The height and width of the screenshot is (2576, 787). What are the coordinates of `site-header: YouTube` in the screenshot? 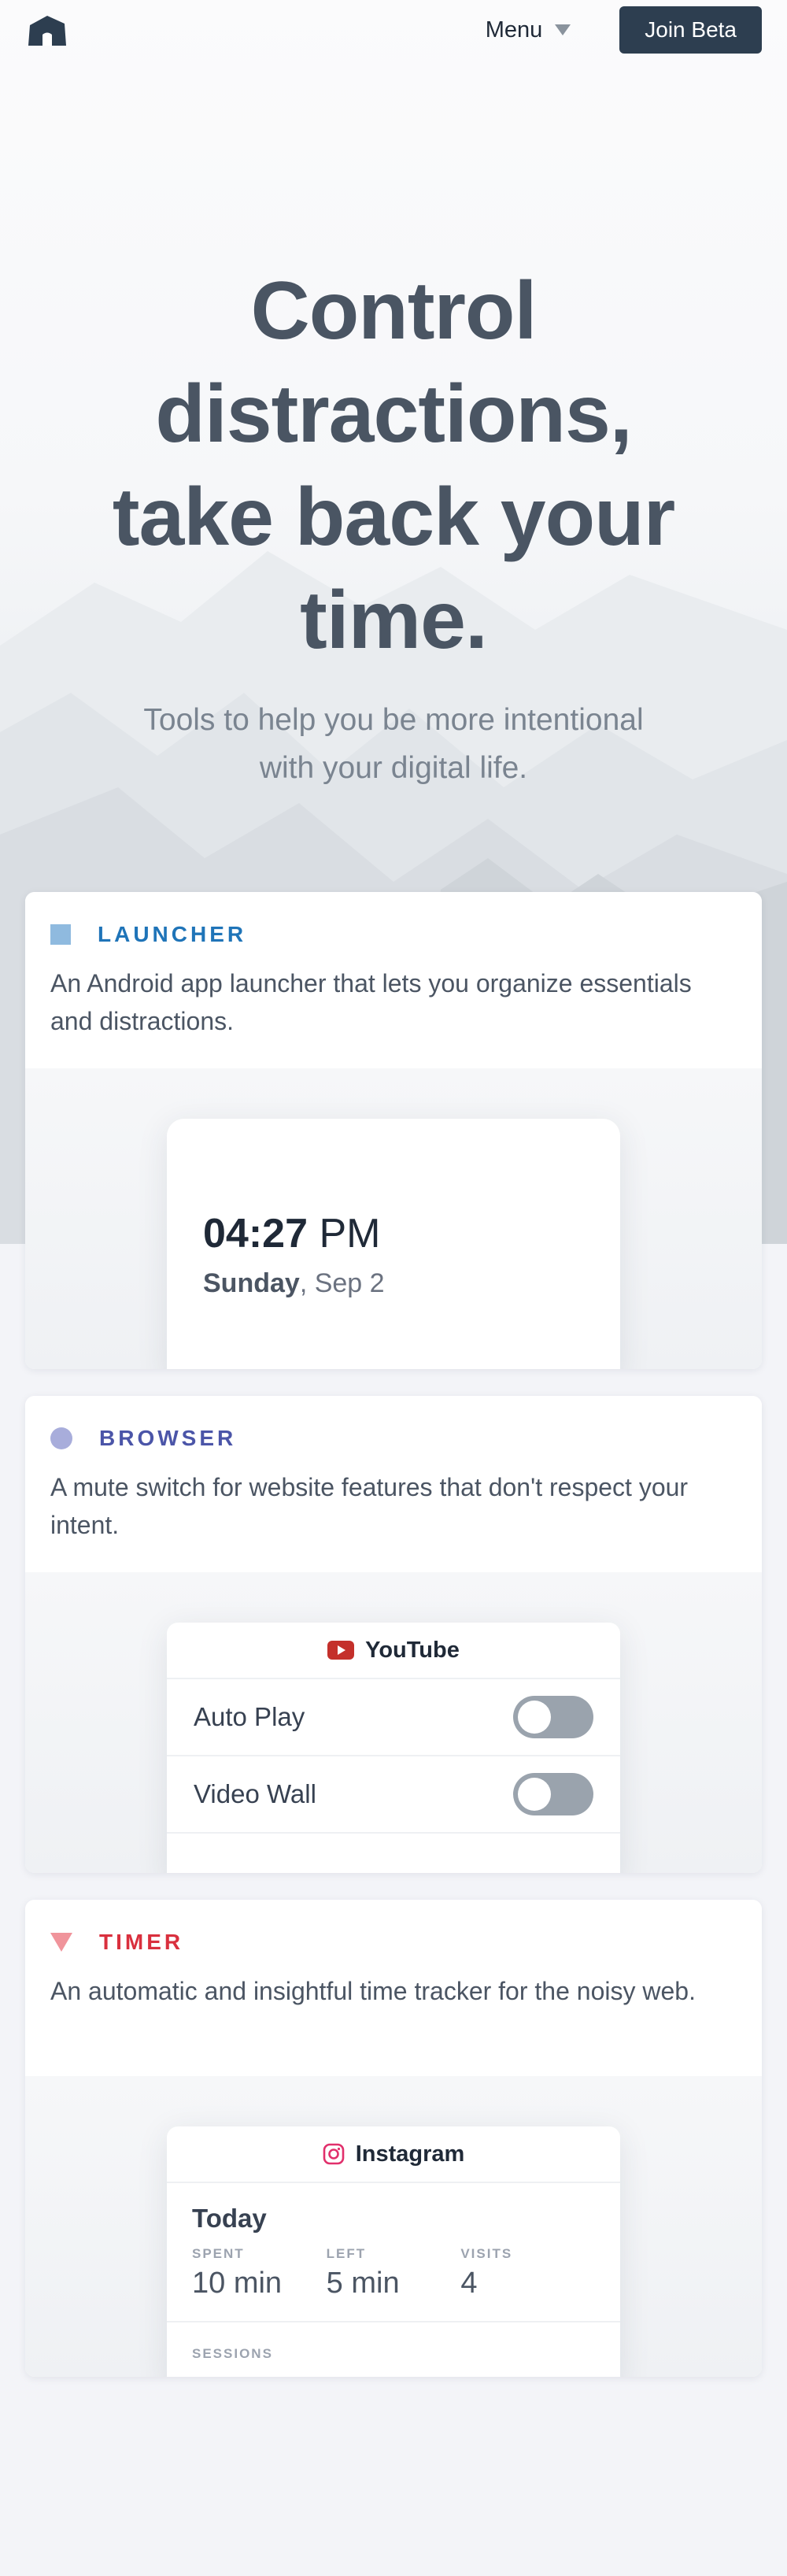 It's located at (393, 1651).